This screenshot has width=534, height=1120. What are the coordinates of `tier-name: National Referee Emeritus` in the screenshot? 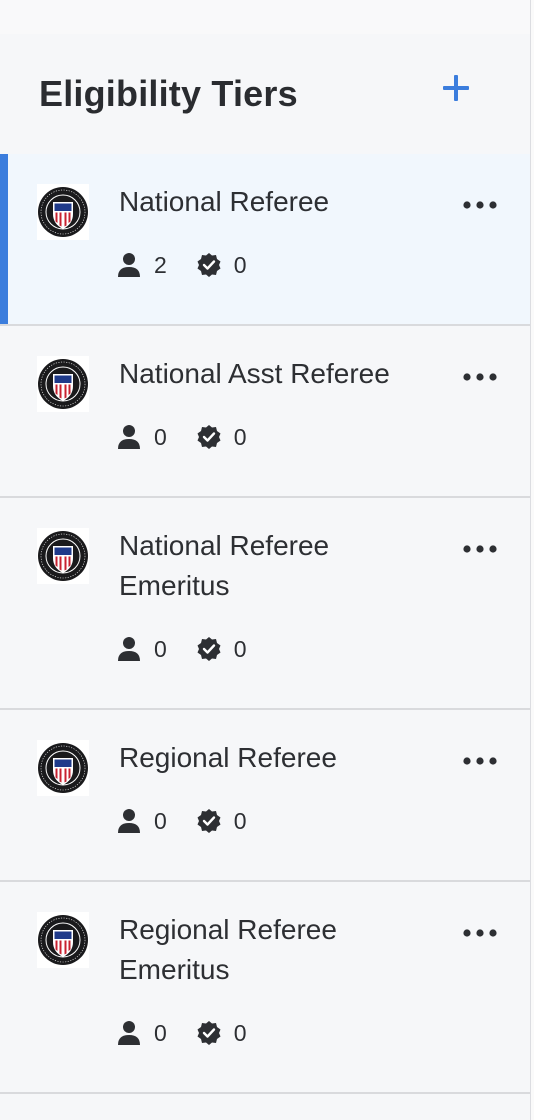 It's located at (224, 565).